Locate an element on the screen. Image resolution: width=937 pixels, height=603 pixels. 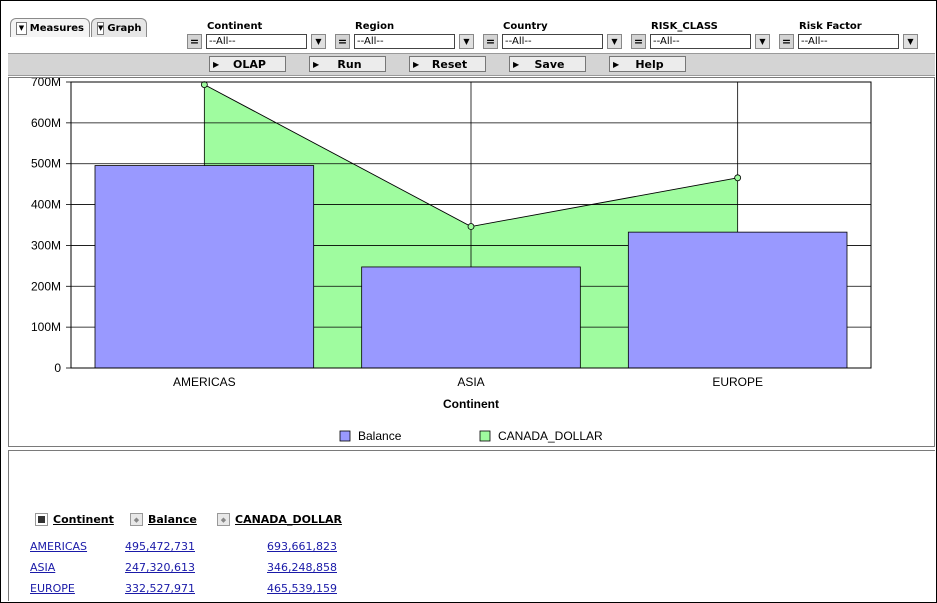
filter-label: Country is located at coordinates (525, 26).